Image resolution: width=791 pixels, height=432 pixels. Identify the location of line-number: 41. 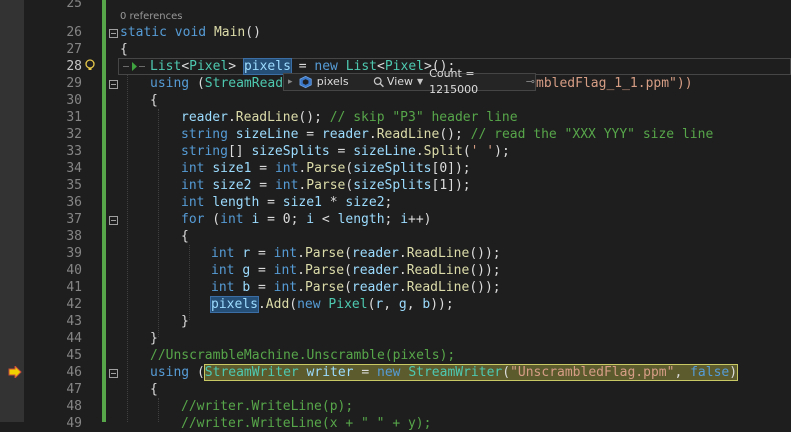
(74, 287).